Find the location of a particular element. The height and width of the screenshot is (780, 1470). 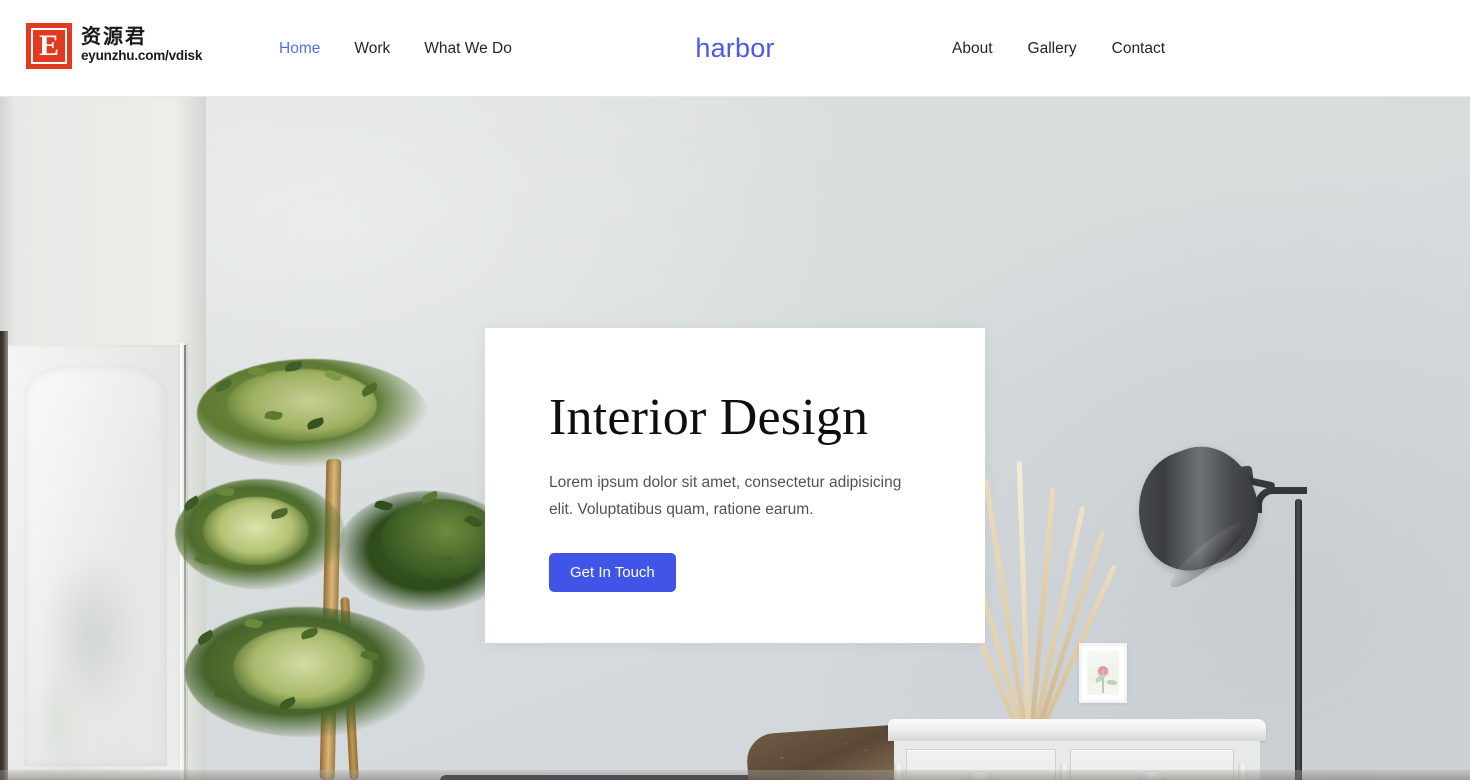

site-logo-wrapper: harbor is located at coordinates (735, 48).